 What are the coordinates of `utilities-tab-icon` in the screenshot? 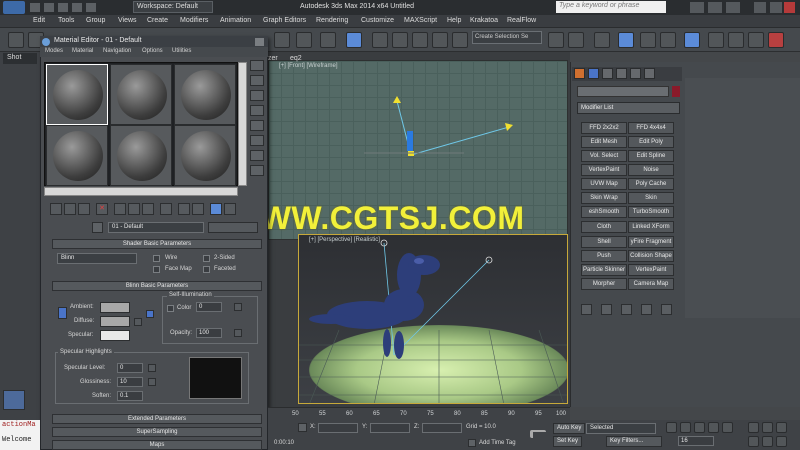 It's located at (649, 73).